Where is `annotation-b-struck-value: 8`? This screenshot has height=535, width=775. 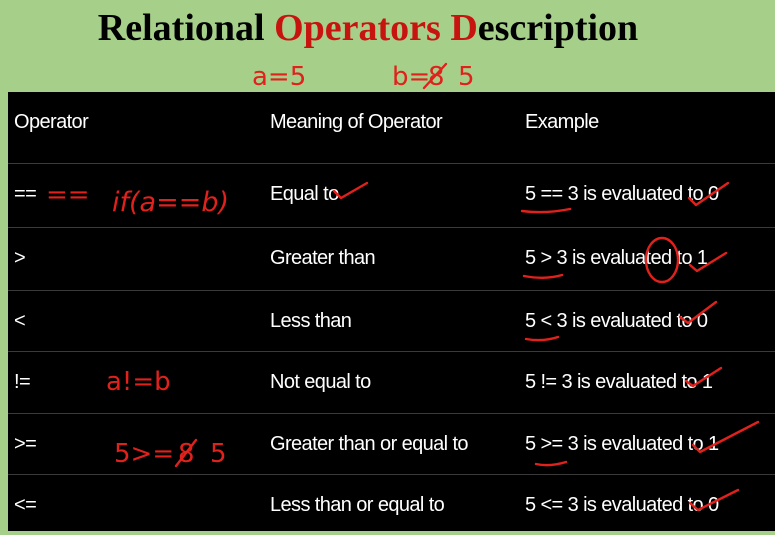 annotation-b-struck-value: 8 is located at coordinates (436, 77).